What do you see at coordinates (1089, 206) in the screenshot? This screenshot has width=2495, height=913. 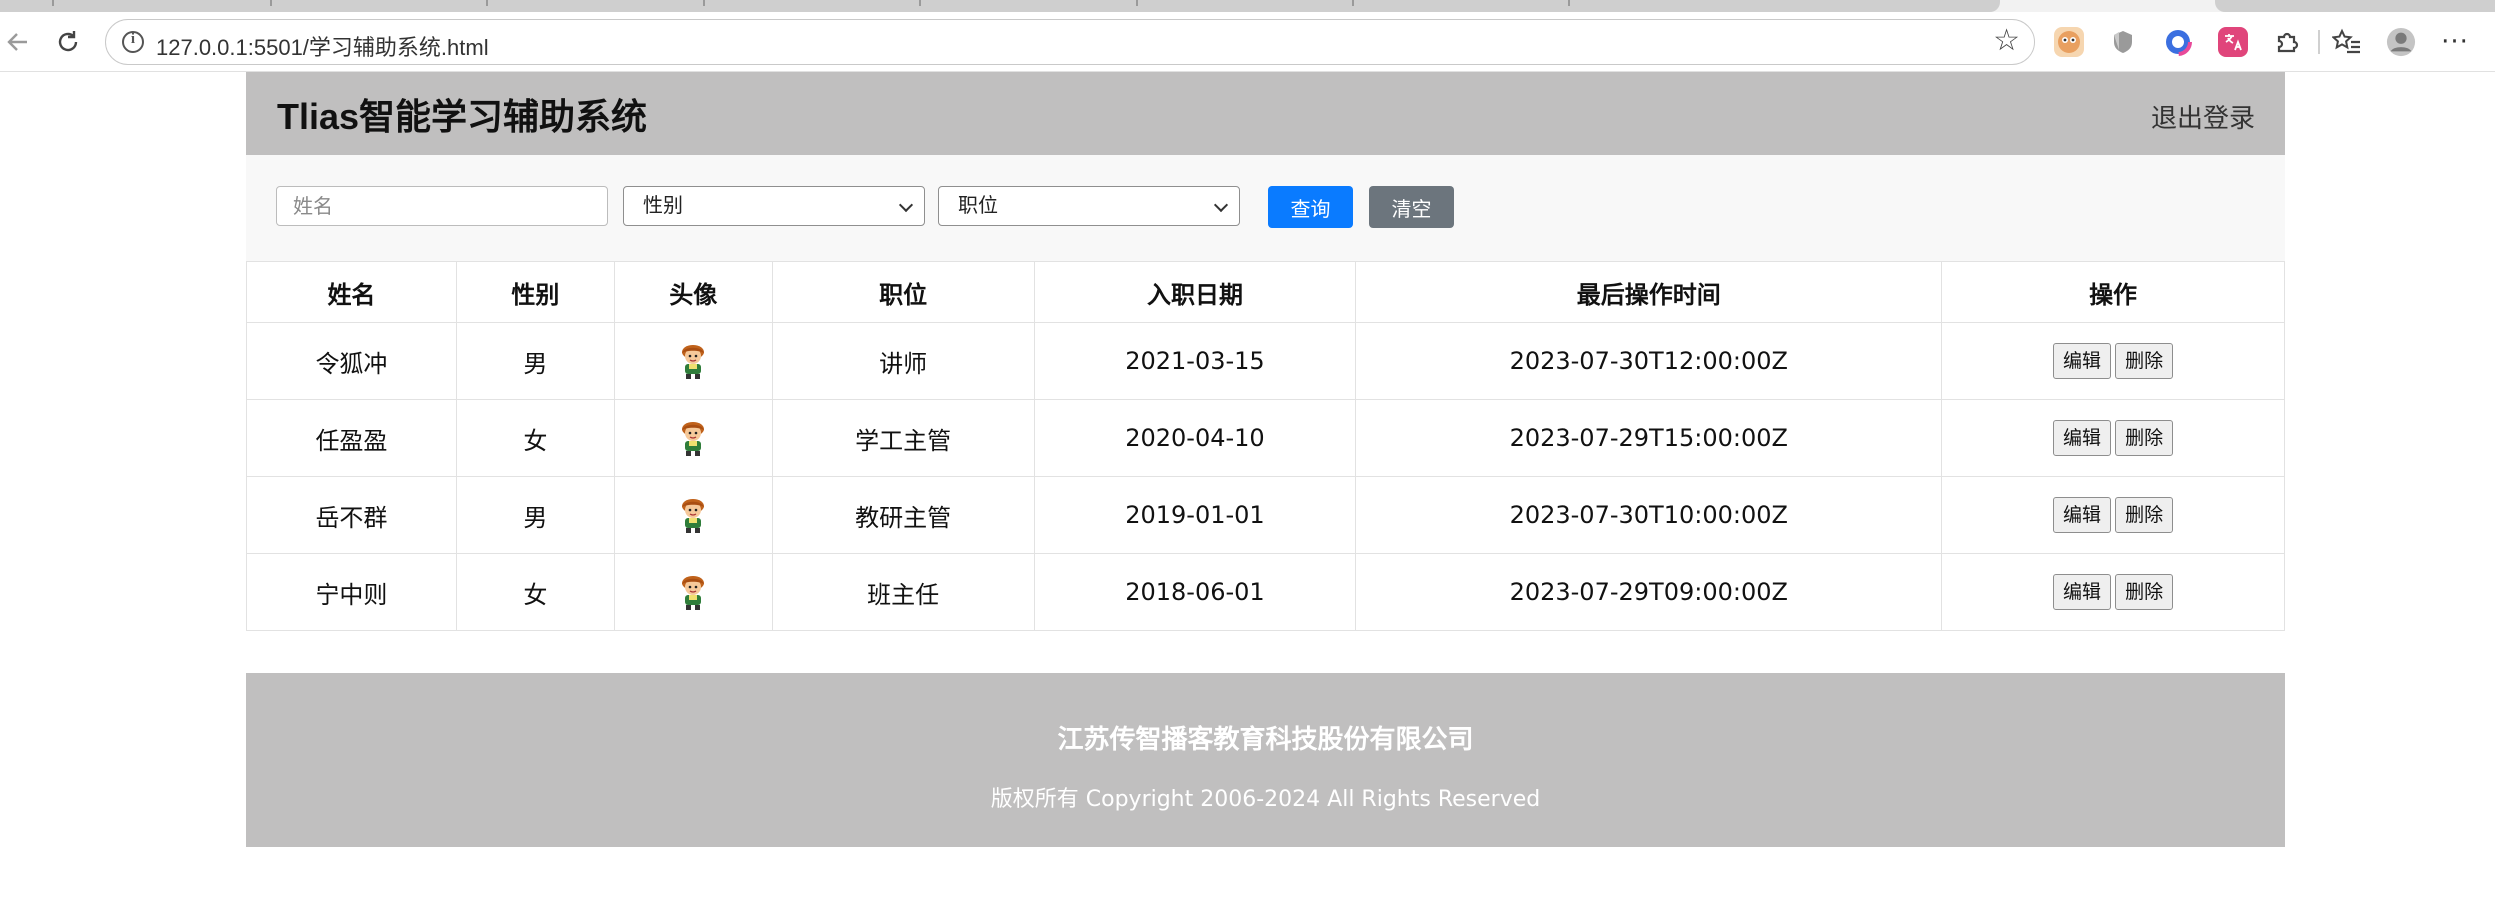 I see `job-select` at bounding box center [1089, 206].